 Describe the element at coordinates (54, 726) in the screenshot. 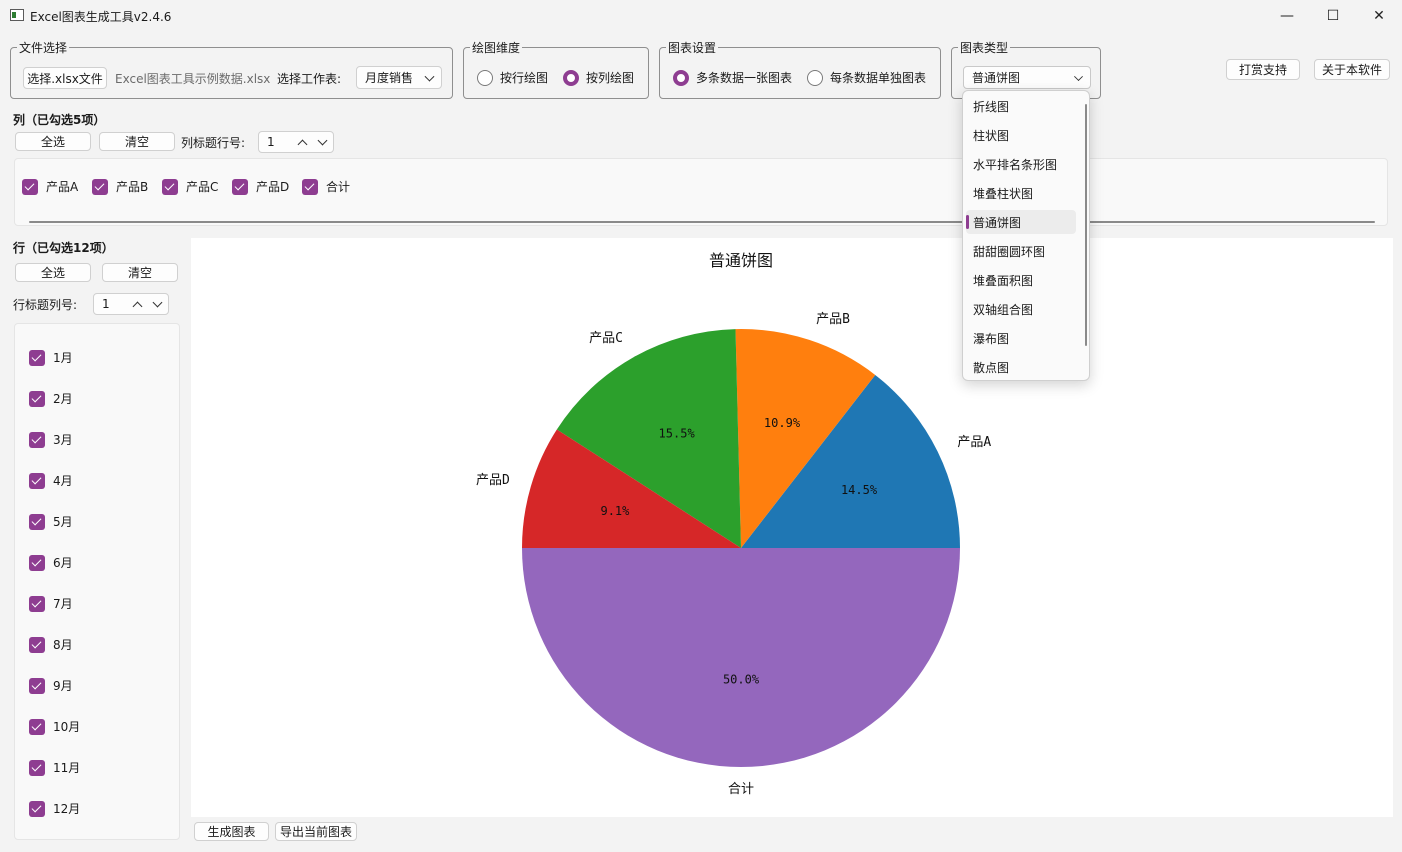

I see `row-checkbox: 10月` at that location.